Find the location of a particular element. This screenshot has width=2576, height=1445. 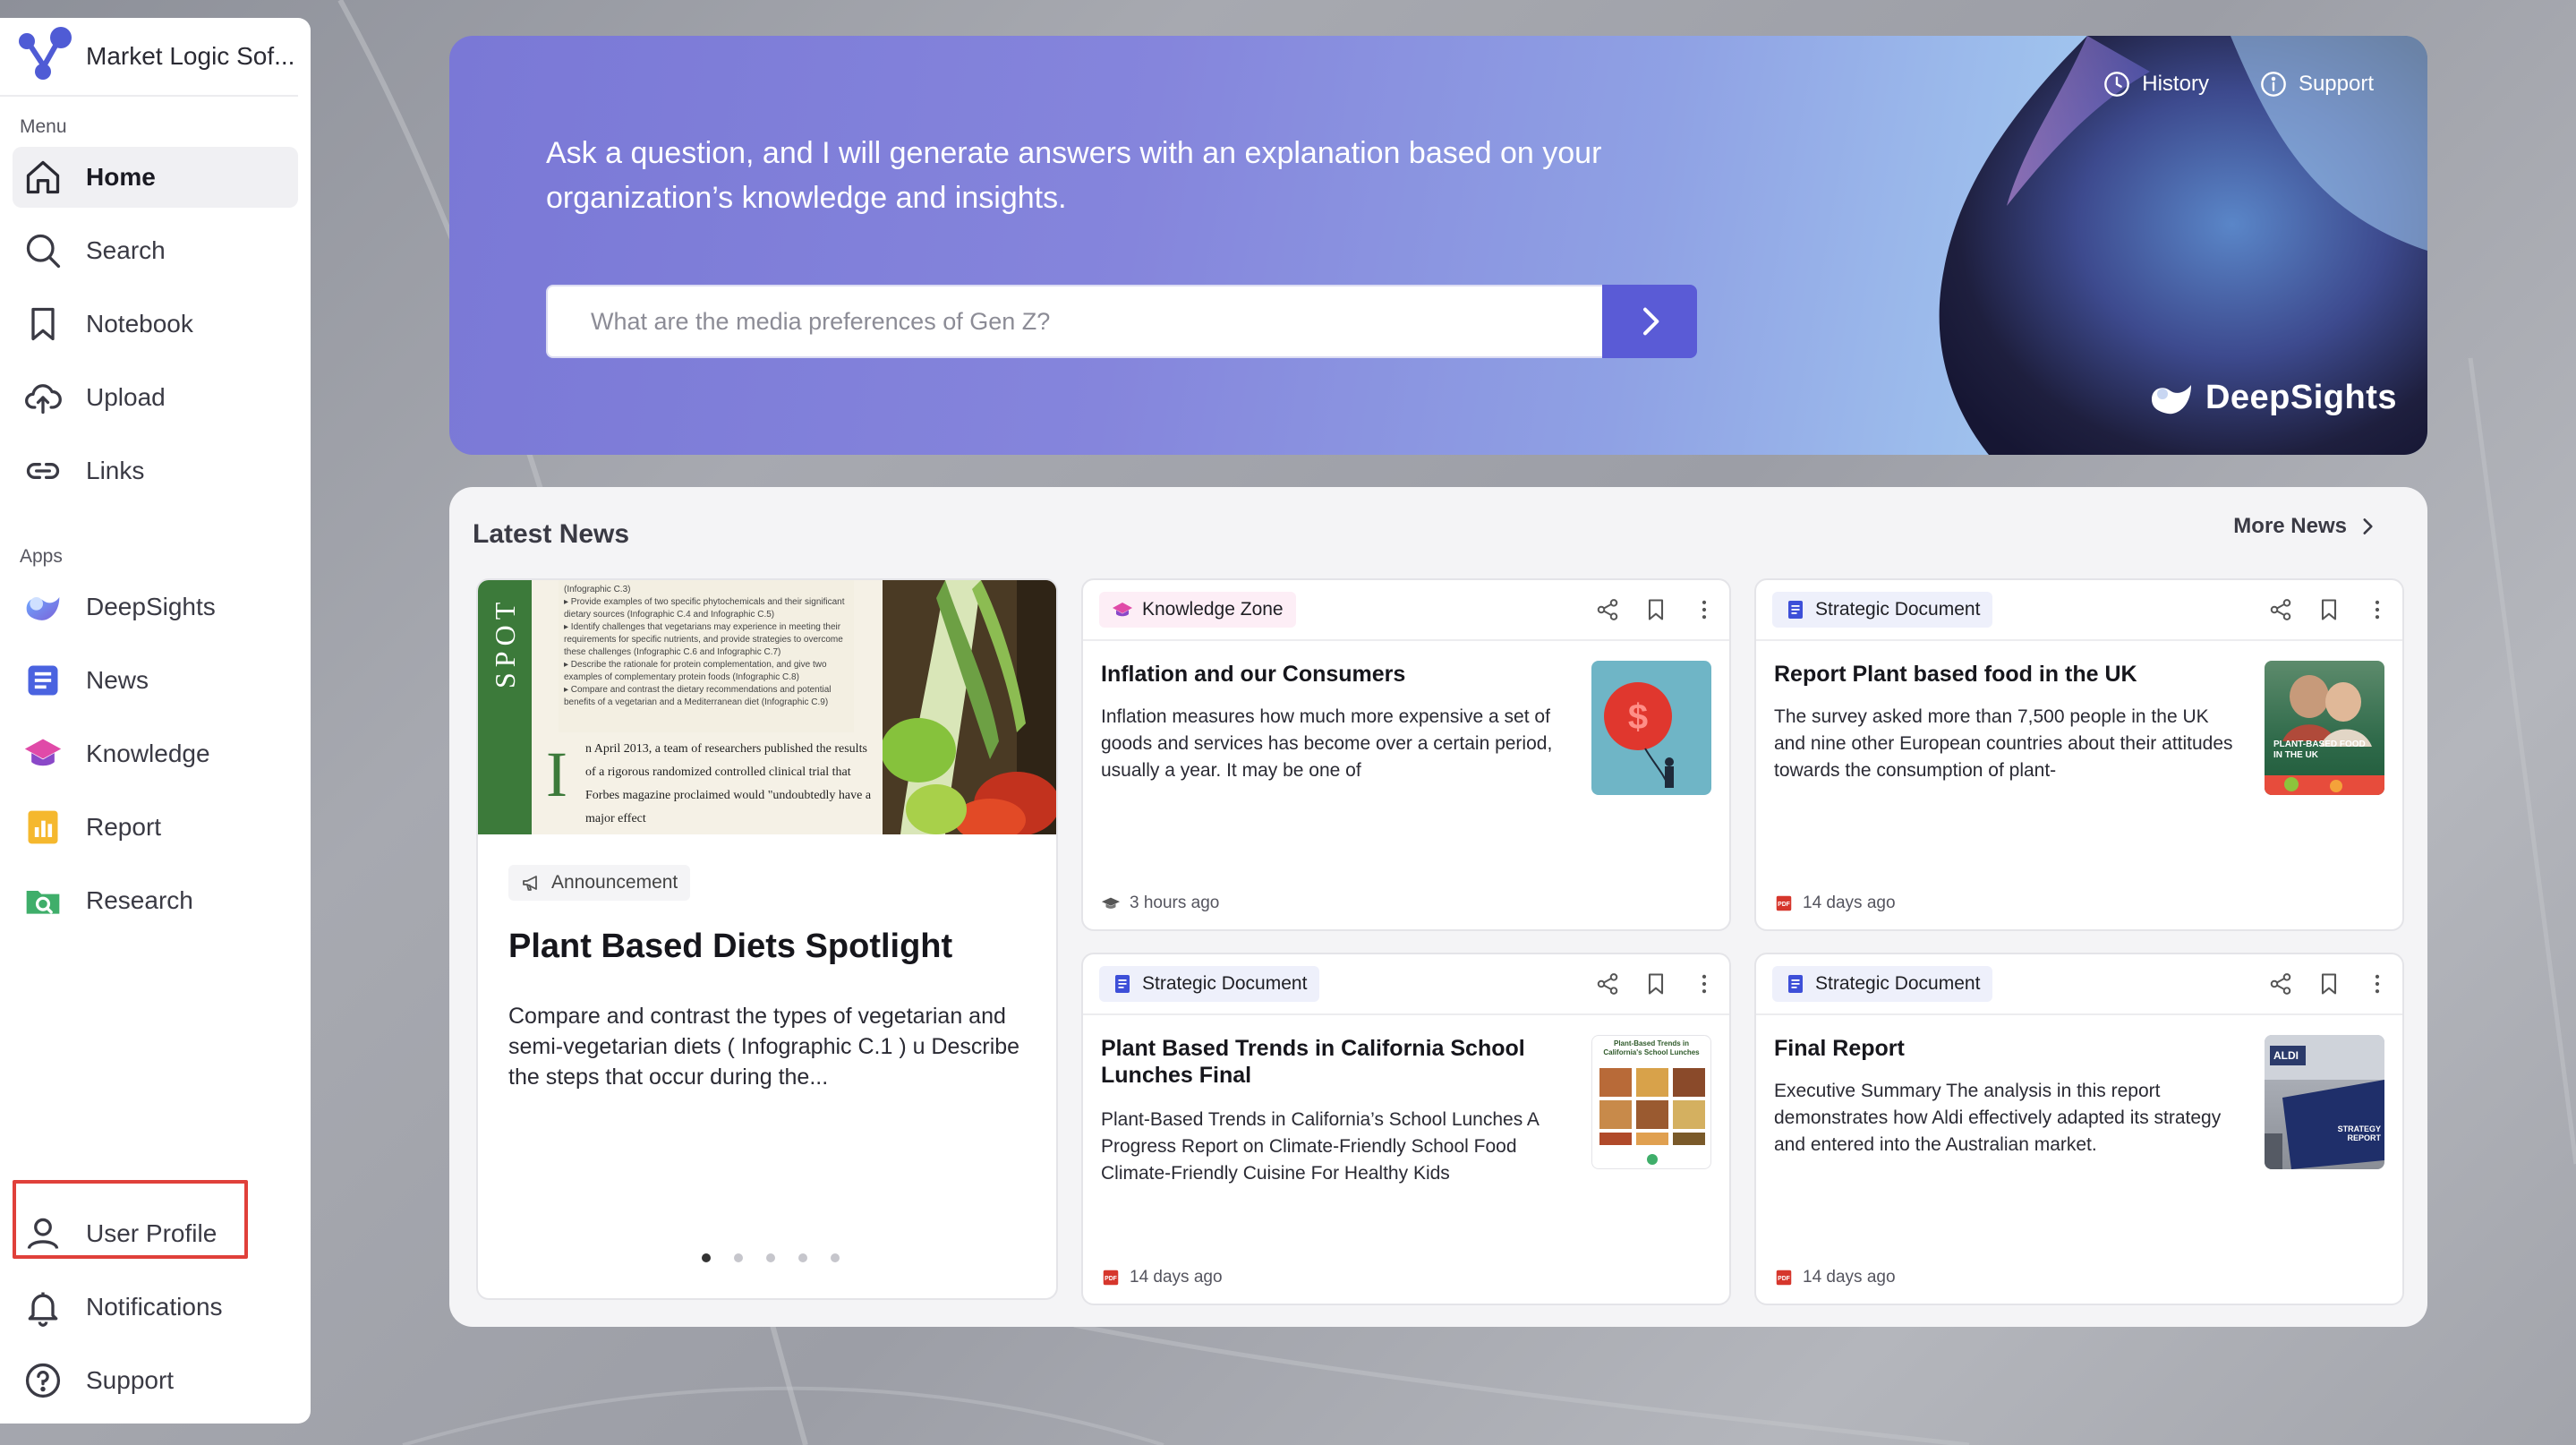

history-label: History is located at coordinates (2175, 84).